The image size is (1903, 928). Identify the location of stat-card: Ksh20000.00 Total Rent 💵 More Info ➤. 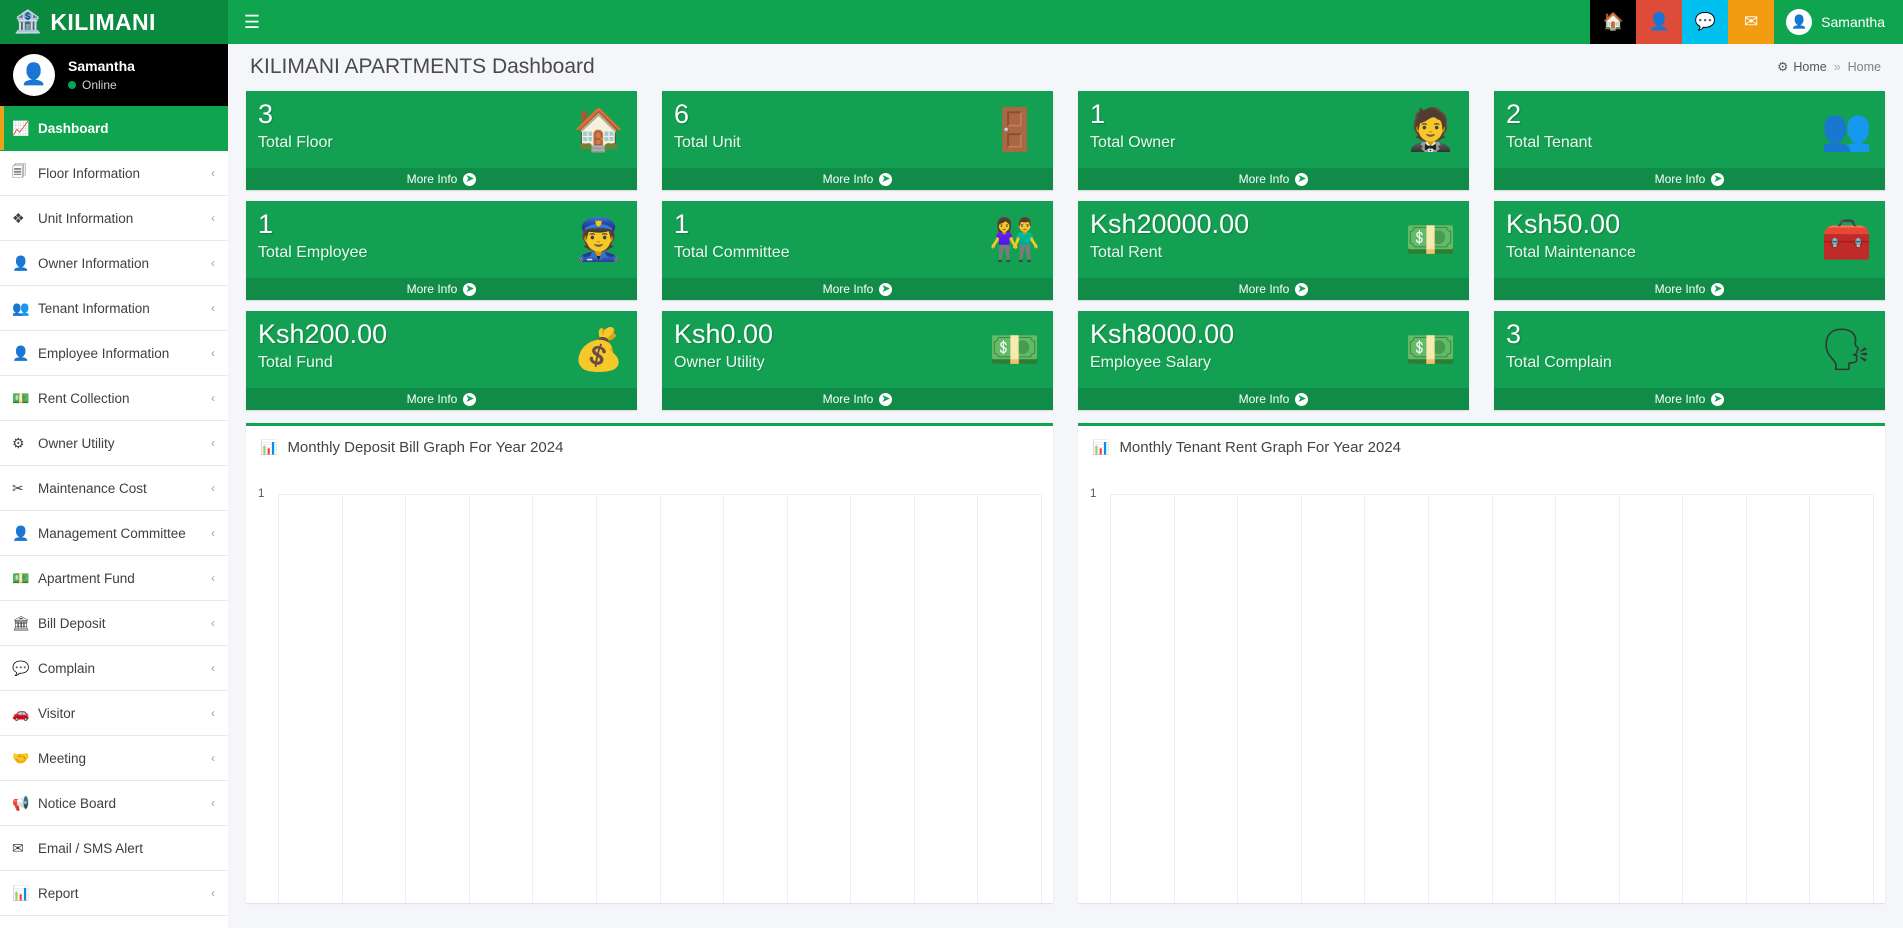
(1273, 250).